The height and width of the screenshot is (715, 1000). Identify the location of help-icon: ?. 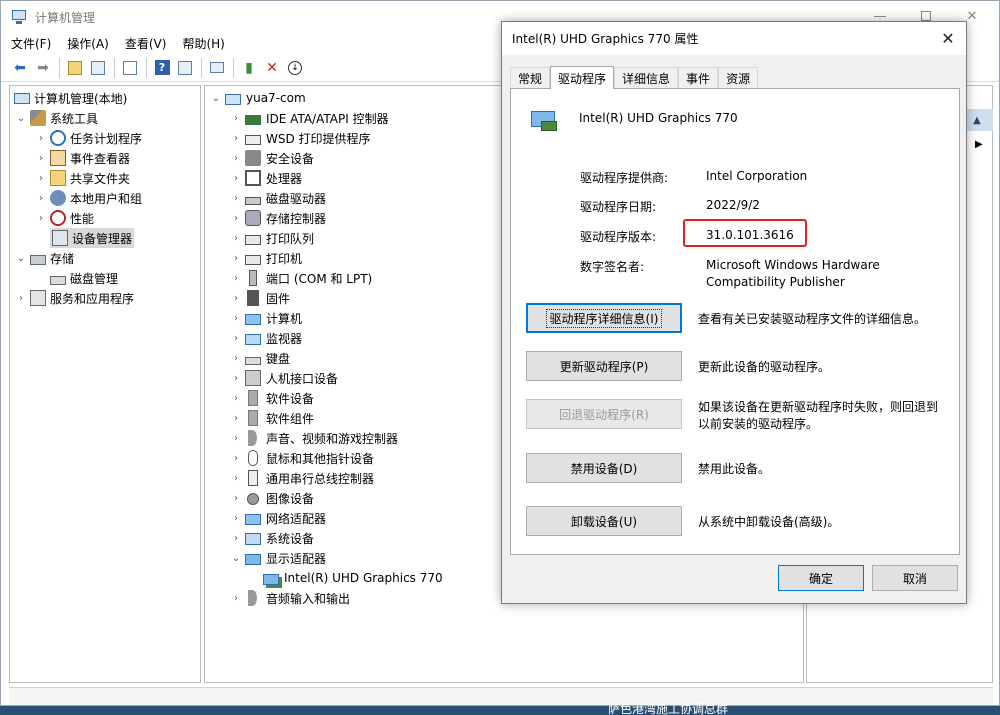
(162, 68).